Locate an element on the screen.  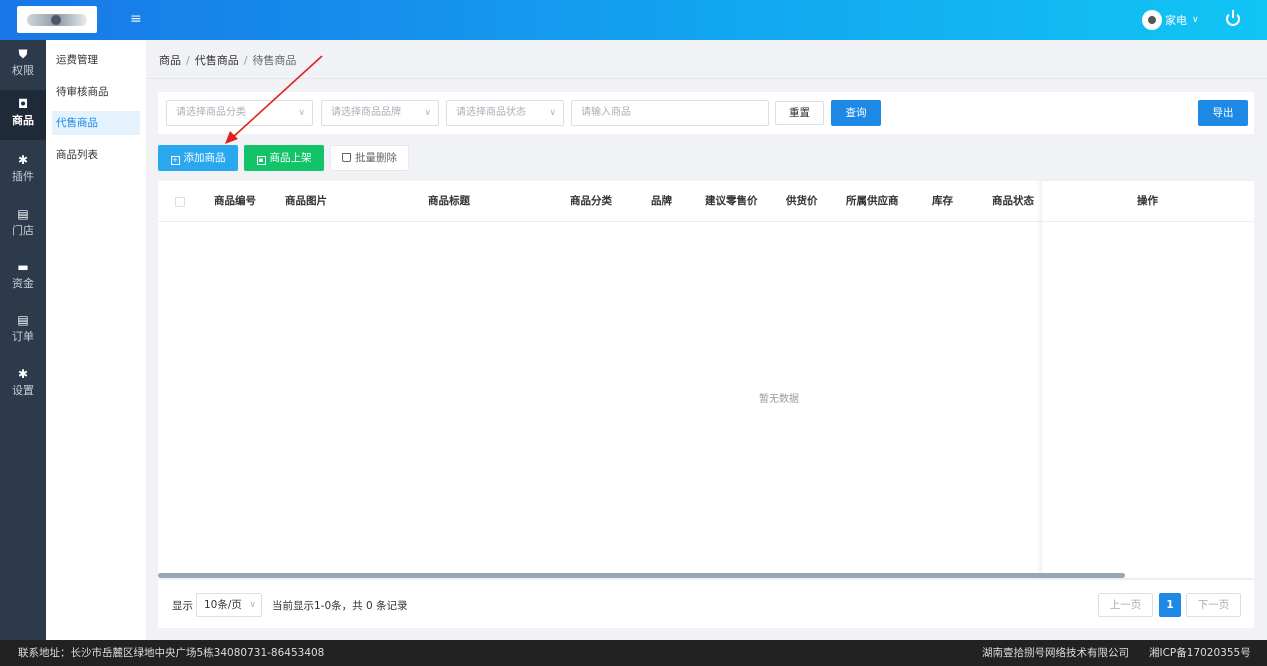
logo-image is located at coordinates (57, 19).